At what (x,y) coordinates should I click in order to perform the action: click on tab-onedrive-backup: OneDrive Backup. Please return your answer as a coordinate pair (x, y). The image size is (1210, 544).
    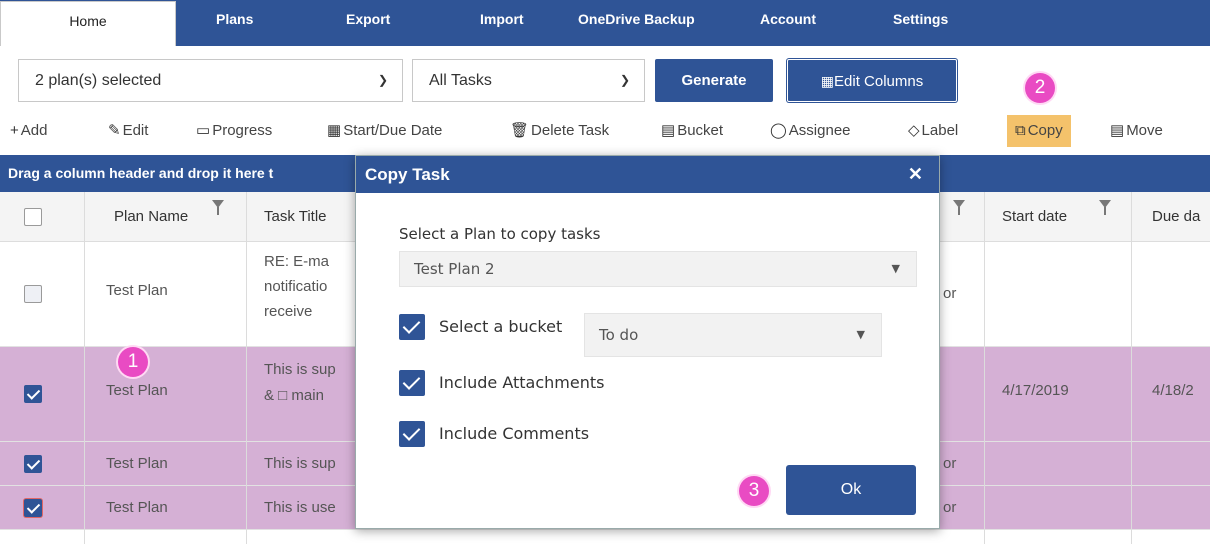
    Looking at the image, I should click on (636, 23).